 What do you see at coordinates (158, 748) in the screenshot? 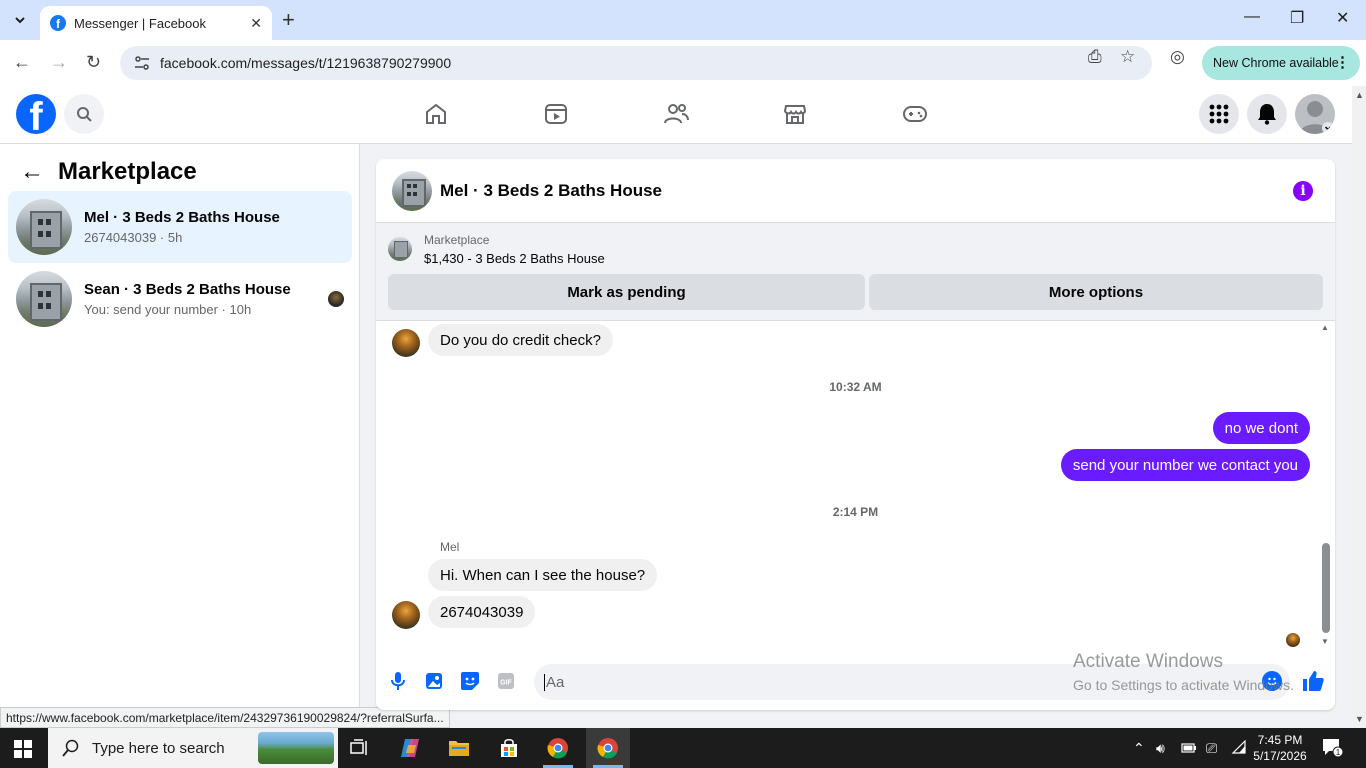
I see `taskbar-search-placeholder: Type here to search` at bounding box center [158, 748].